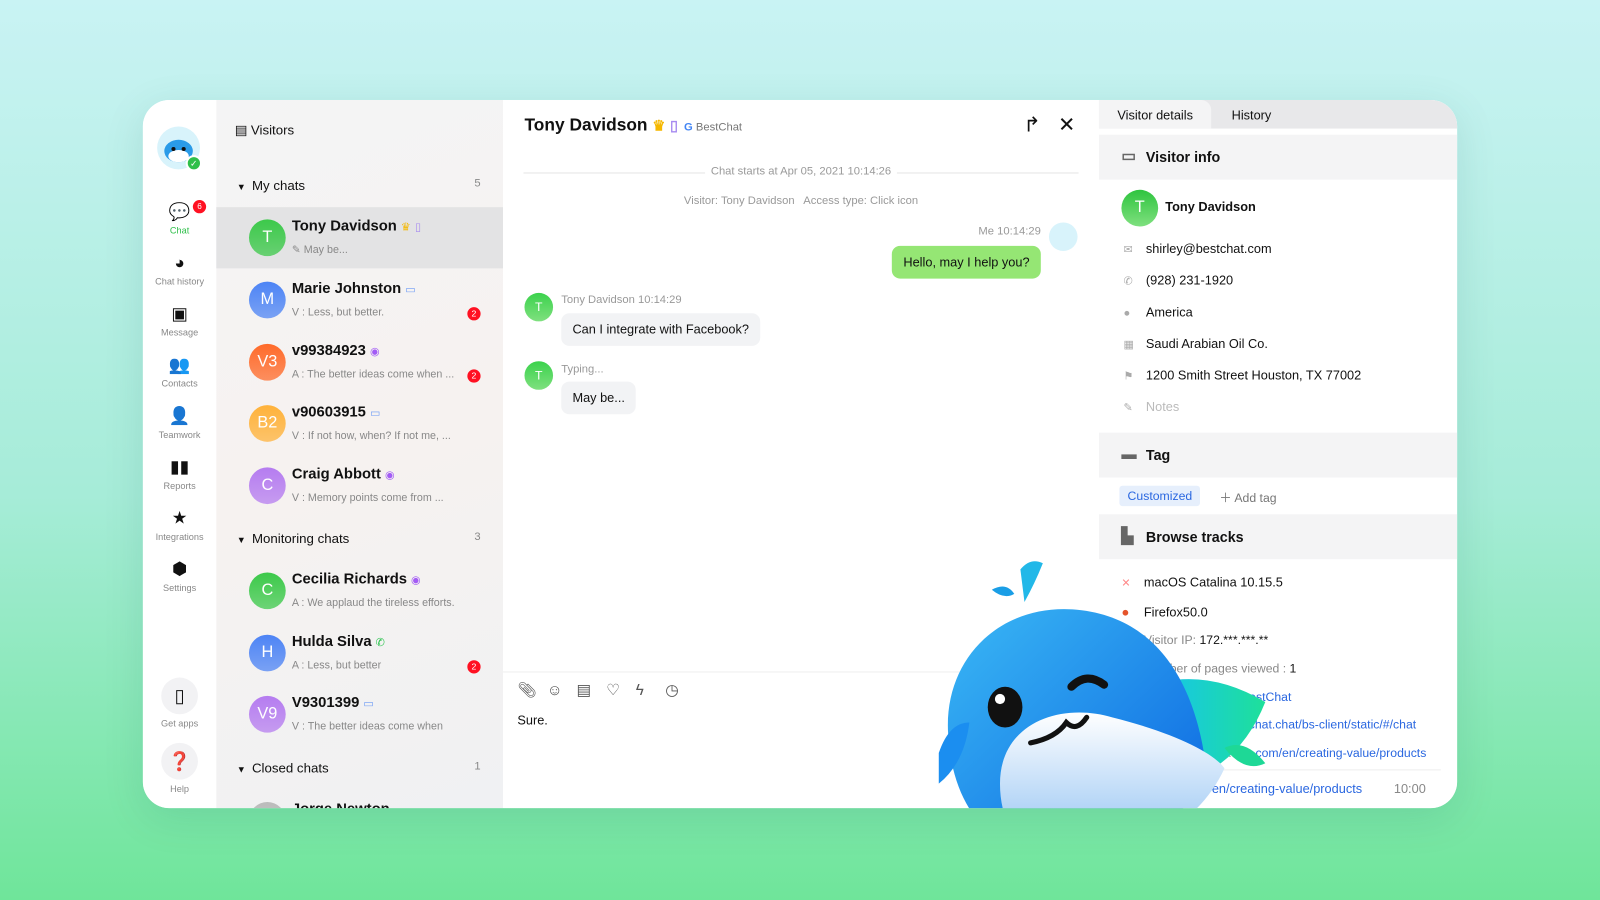 This screenshot has width=1600, height=900. Describe the element at coordinates (359, 799) in the screenshot. I see `chat-list-item: Jorge Newton ▭` at that location.